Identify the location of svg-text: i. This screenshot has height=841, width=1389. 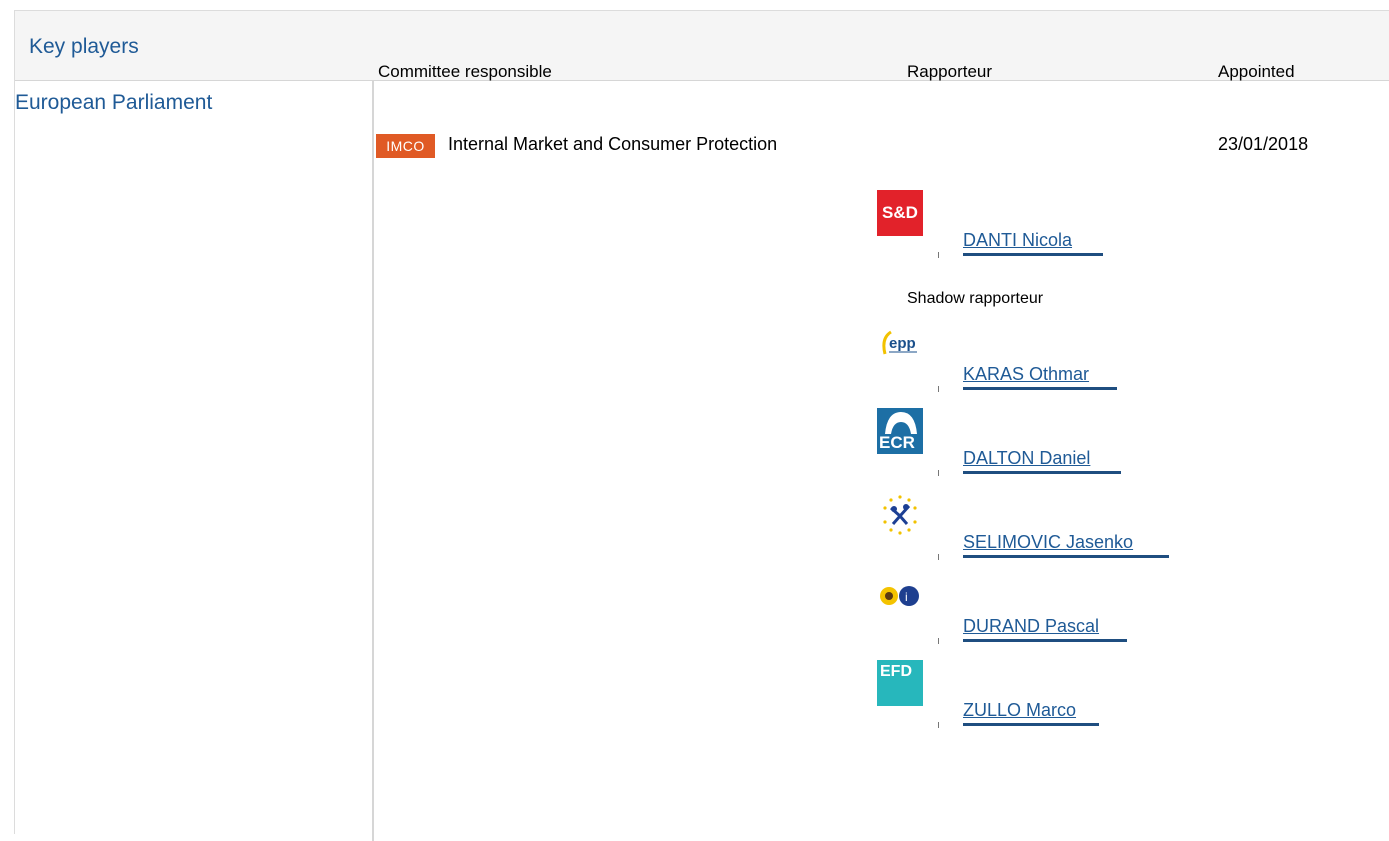
(906, 597).